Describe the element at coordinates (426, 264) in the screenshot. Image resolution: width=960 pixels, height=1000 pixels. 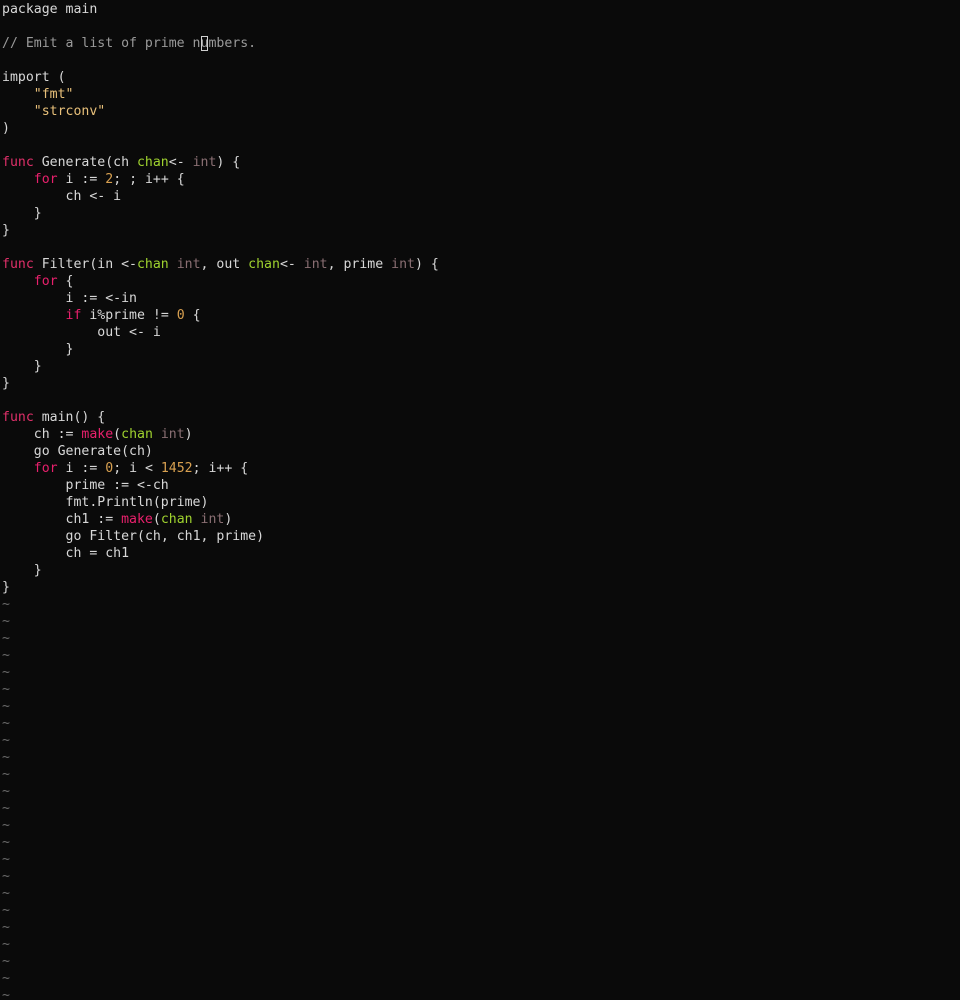
I see `code-token-text: ) {` at that location.